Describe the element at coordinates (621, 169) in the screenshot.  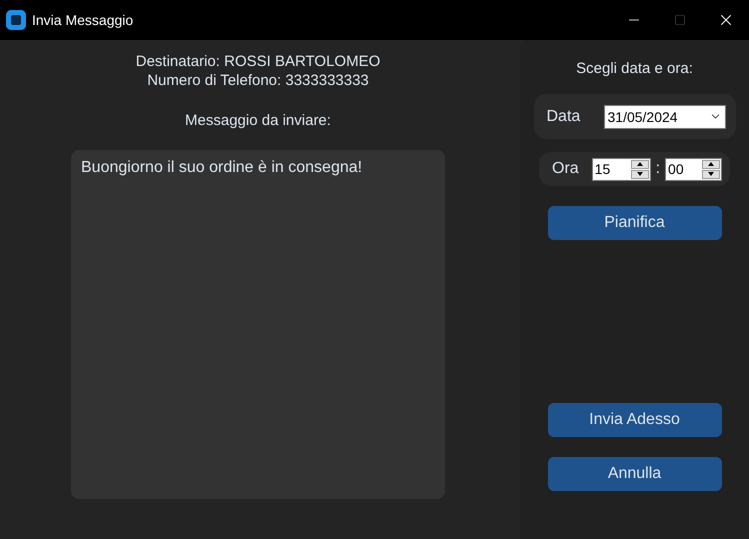
I see `hour-field: 15` at that location.